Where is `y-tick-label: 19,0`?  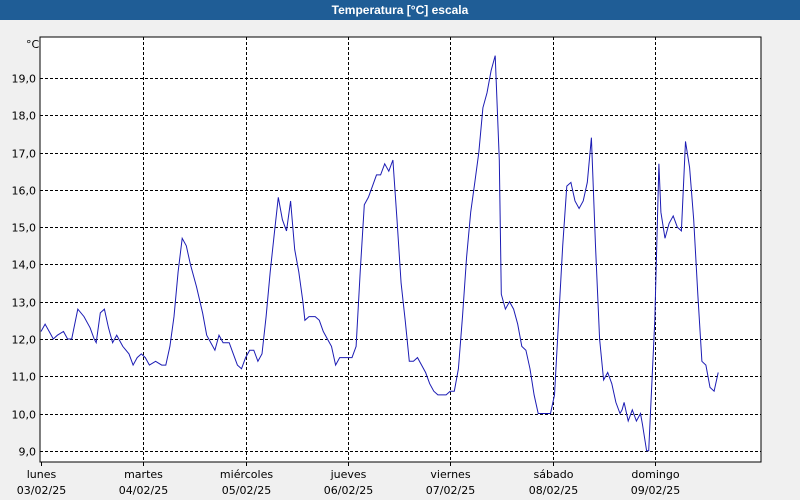 y-tick-label: 19,0 is located at coordinates (24, 79).